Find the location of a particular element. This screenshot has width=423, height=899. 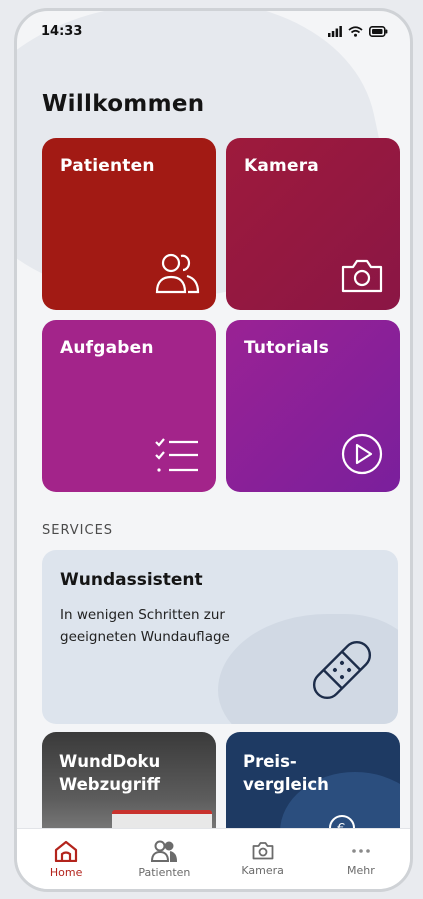

wifi-icon is located at coordinates (355, 31).